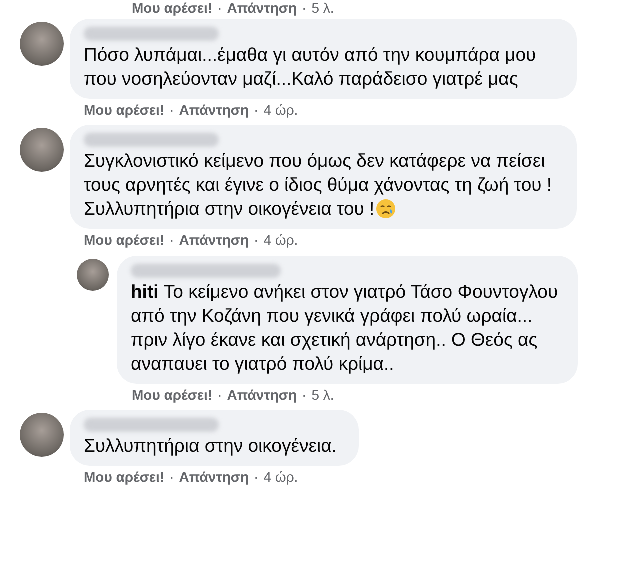 The image size is (623, 570). What do you see at coordinates (310, 66) in the screenshot?
I see `comment-text: Πόσο λυπάμαι...έμαθα γι αυτόν από την κουμπάρα μου που νοσηλεύονταν μαζί...Καλό παράδεισο γιατρέ μας` at bounding box center [310, 66].